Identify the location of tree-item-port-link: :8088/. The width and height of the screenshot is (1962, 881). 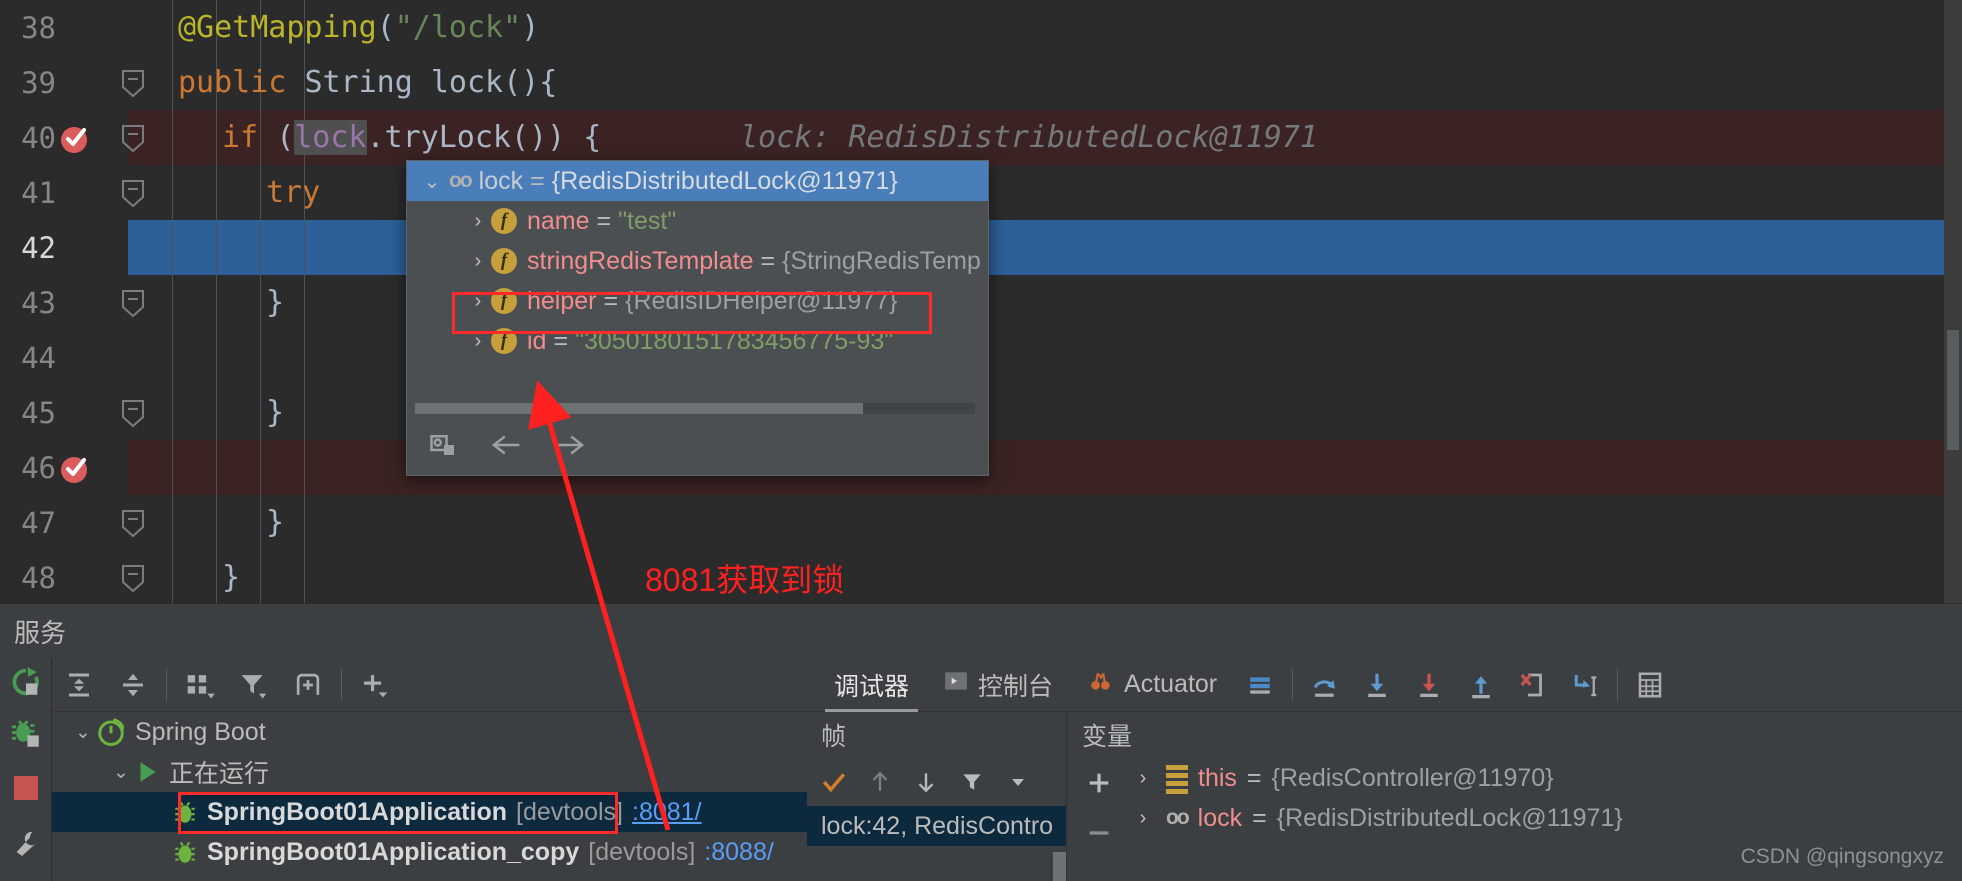
(739, 852).